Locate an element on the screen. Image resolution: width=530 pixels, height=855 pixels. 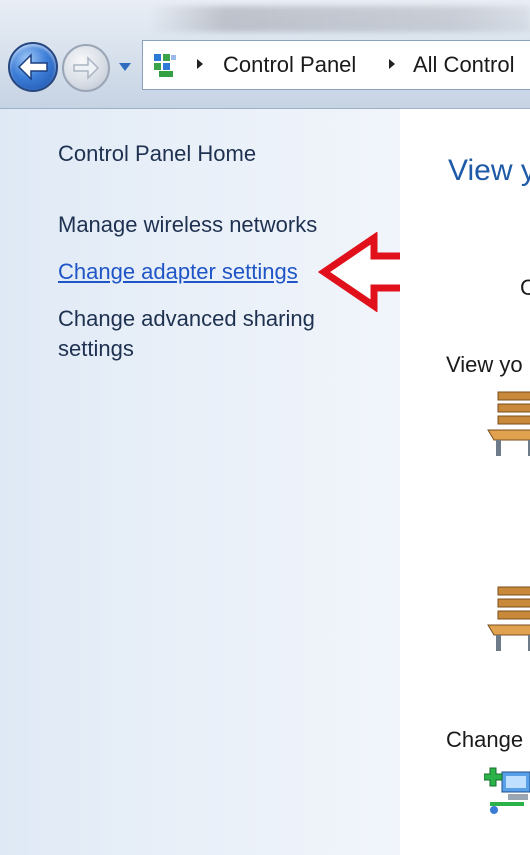
window-navigation-bar: Control Panel All Control is located at coordinates (265, 54).